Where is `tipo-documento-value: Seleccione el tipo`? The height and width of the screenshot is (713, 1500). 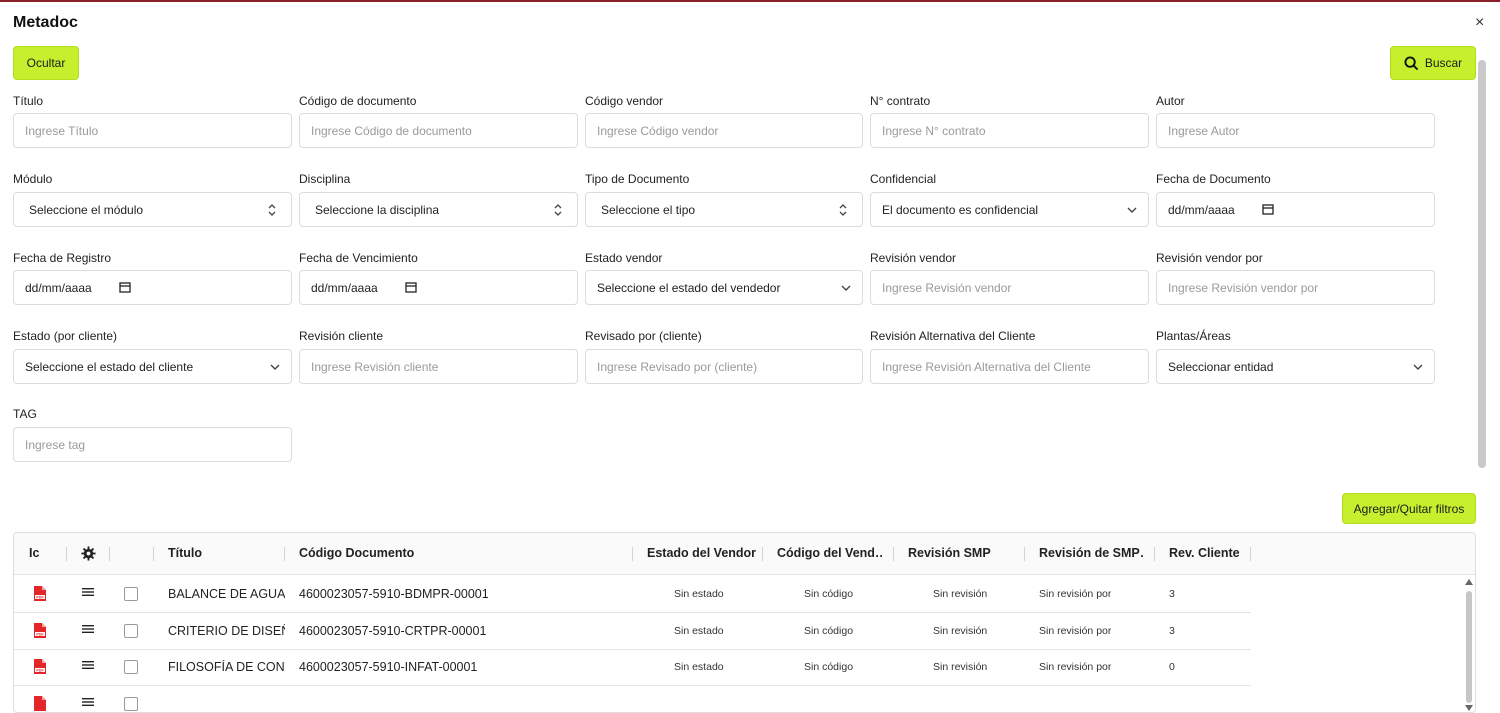
tipo-documento-value: Seleccione el tipo is located at coordinates (648, 209).